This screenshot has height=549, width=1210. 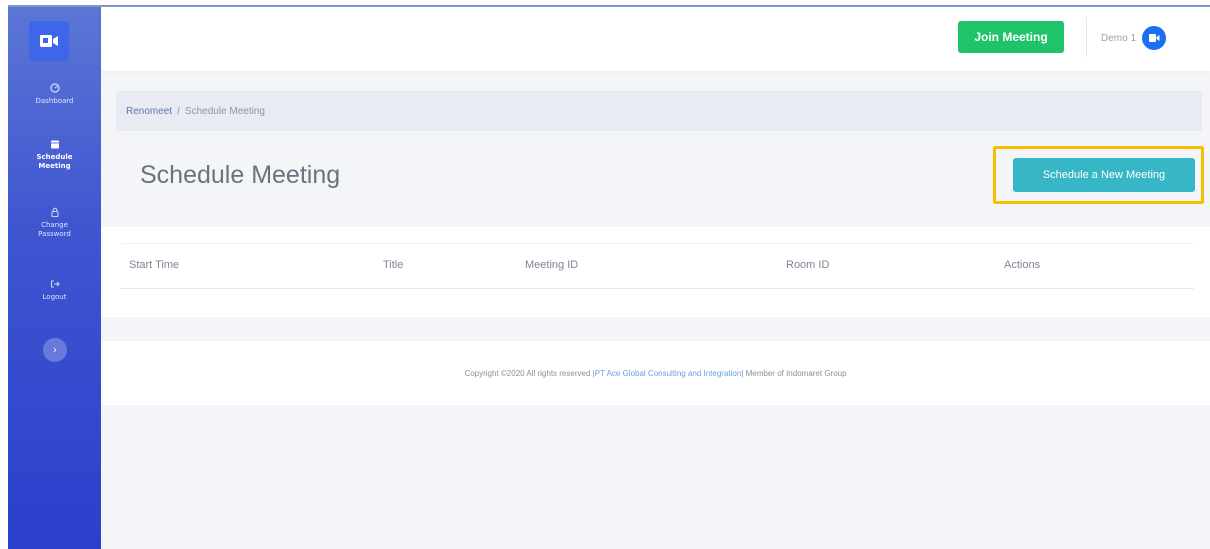 What do you see at coordinates (149, 111) in the screenshot?
I see `breadcrumb-home-link: Renomeet` at bounding box center [149, 111].